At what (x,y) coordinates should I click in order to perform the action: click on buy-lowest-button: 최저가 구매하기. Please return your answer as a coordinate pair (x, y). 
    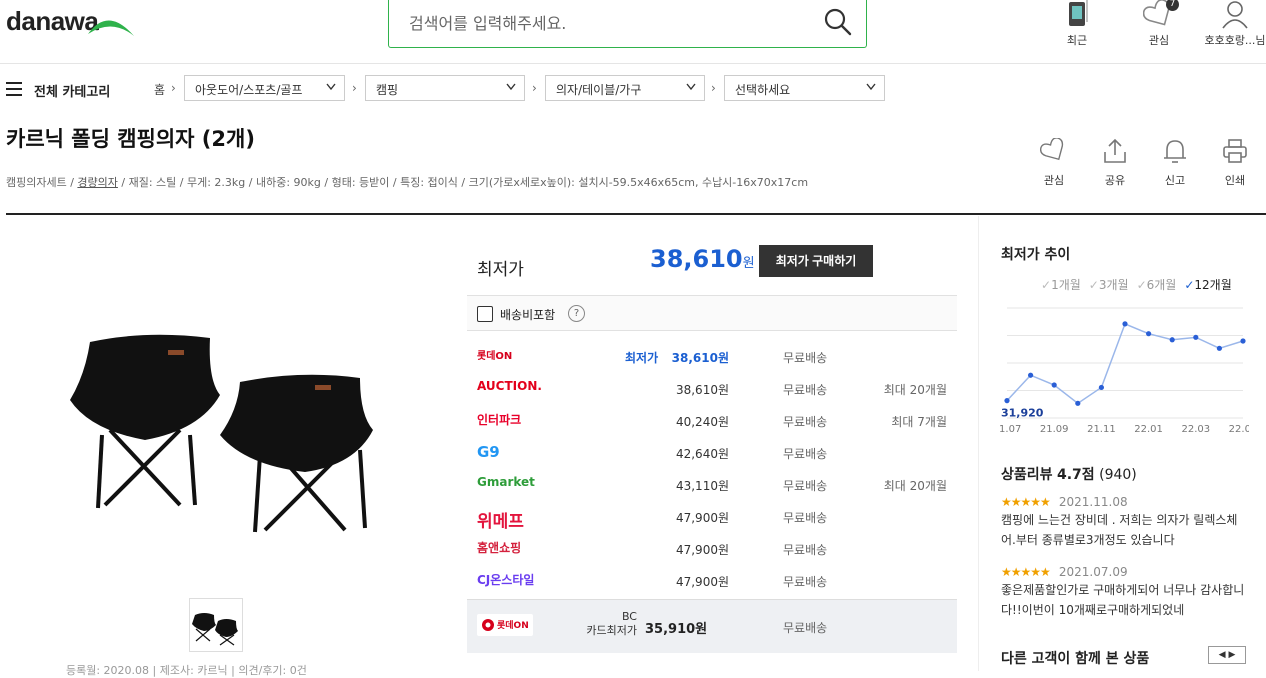
    Looking at the image, I should click on (816, 261).